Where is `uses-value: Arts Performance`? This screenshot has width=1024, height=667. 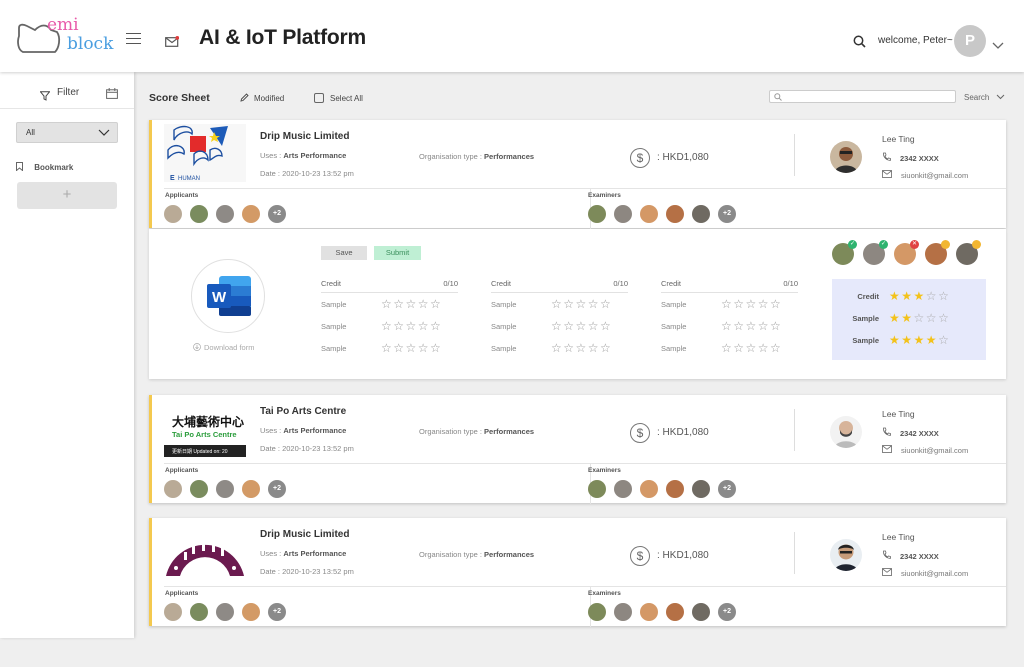 uses-value: Arts Performance is located at coordinates (315, 553).